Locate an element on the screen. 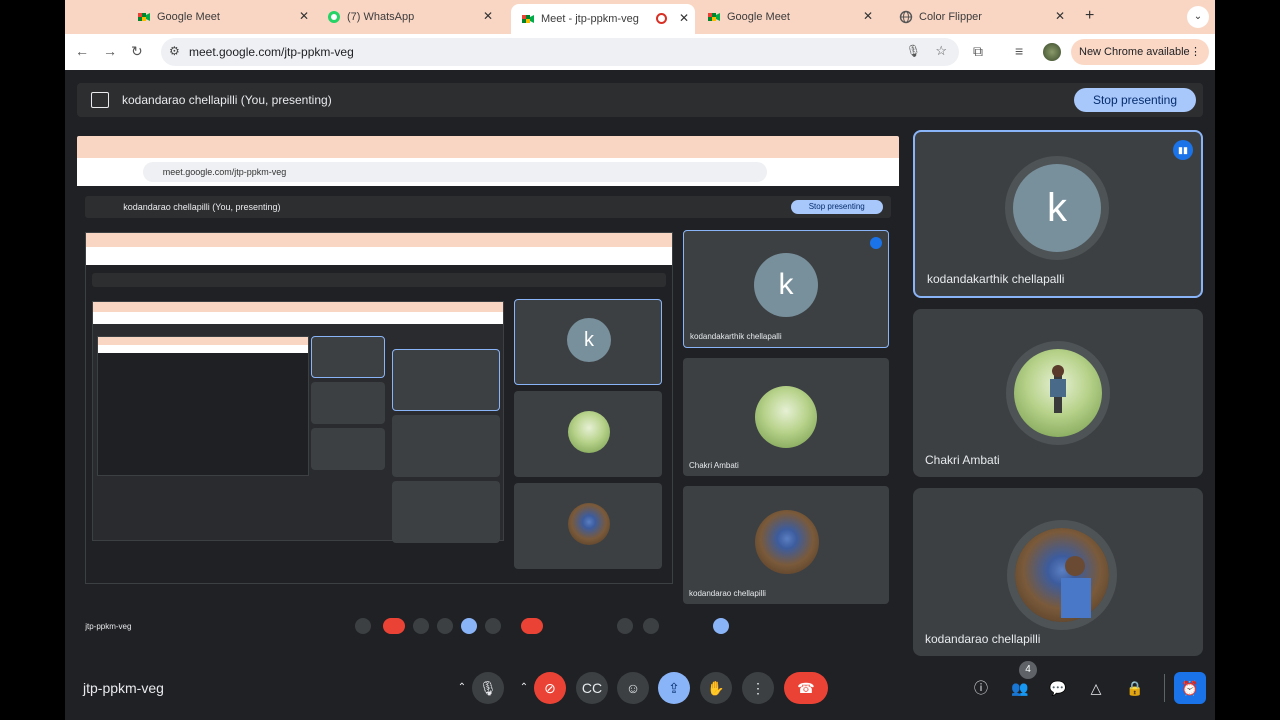 The height and width of the screenshot is (720, 1280). deepest-tab-strip is located at coordinates (203, 341).